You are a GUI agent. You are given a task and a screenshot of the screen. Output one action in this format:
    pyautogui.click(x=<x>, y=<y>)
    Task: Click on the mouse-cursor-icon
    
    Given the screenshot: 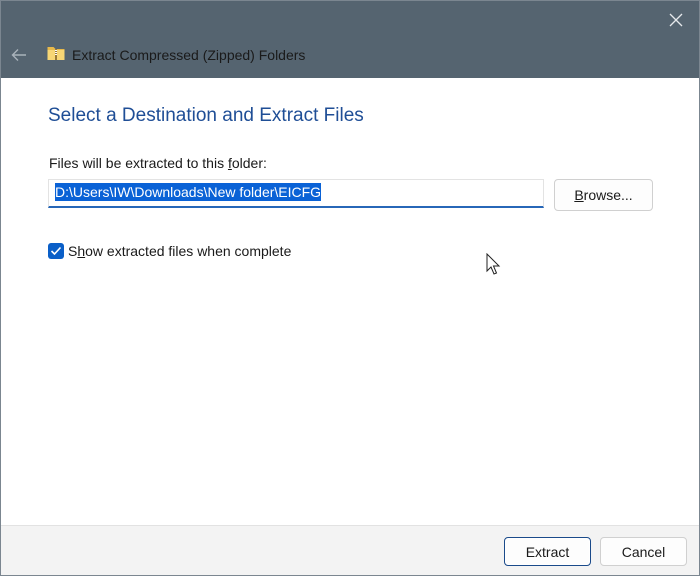 What is the action you would take?
    pyautogui.click(x=493, y=264)
    